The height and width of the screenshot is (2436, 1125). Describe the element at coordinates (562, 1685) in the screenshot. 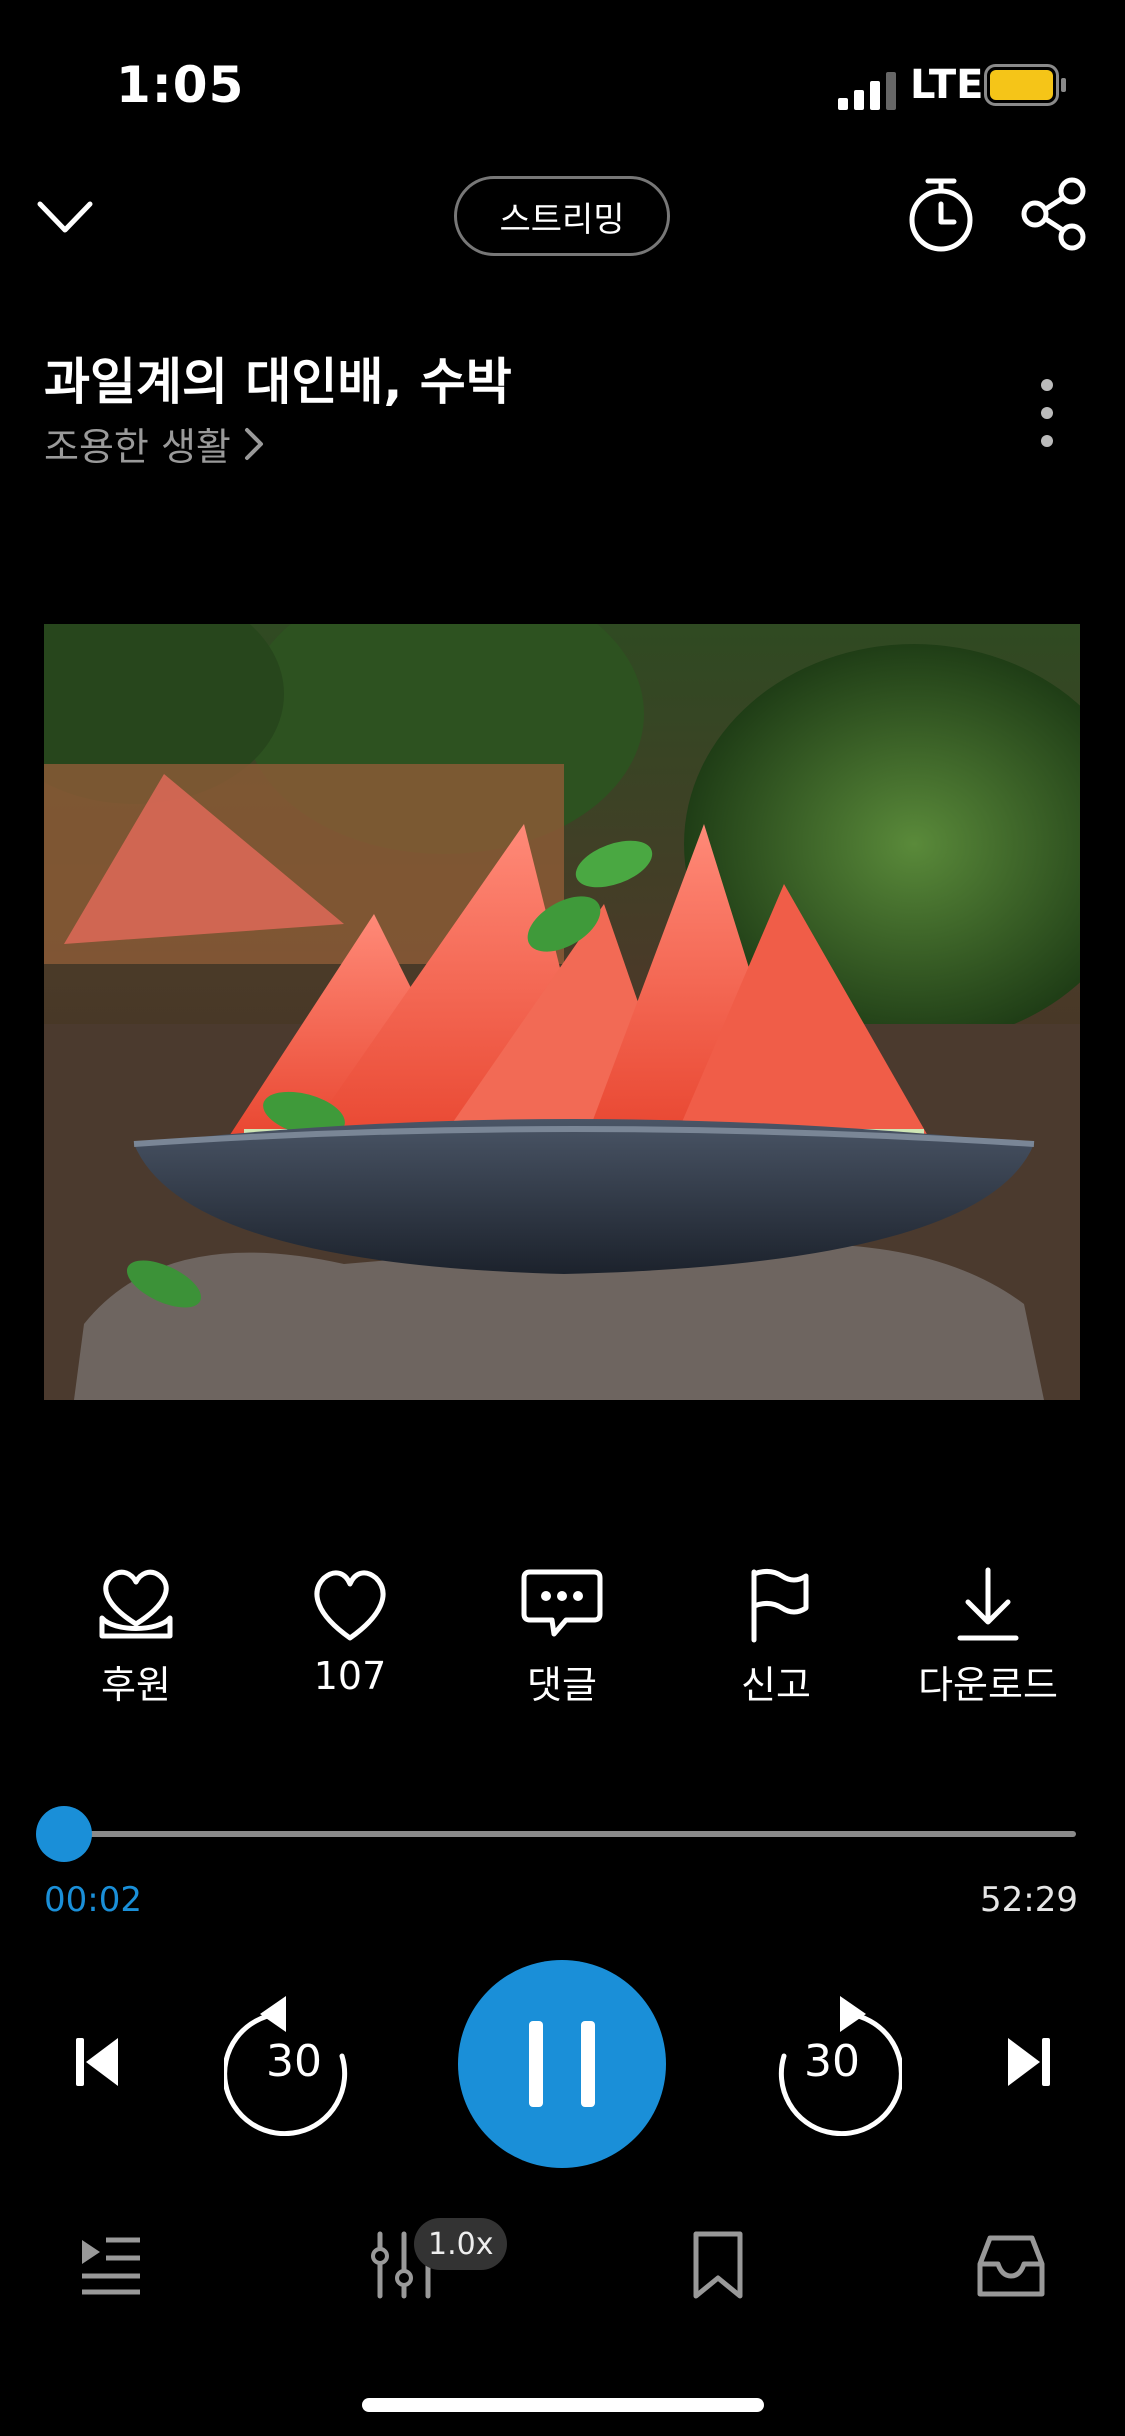

I see `comment-label: 댓글` at that location.